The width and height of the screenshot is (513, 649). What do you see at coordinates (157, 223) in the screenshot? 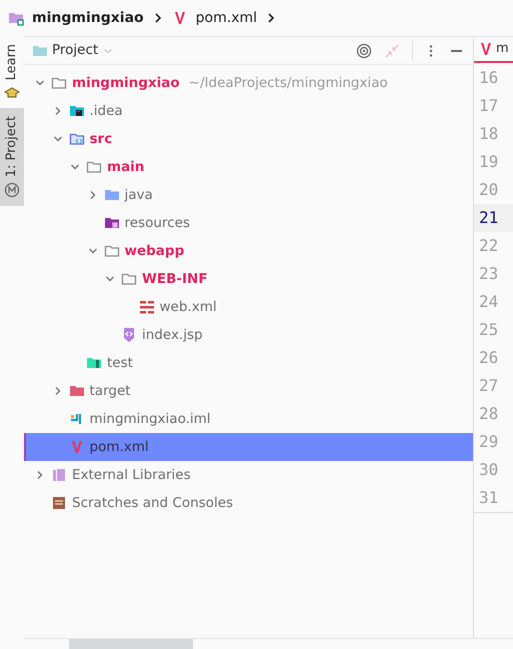
I see `tree-label: resources` at bounding box center [157, 223].